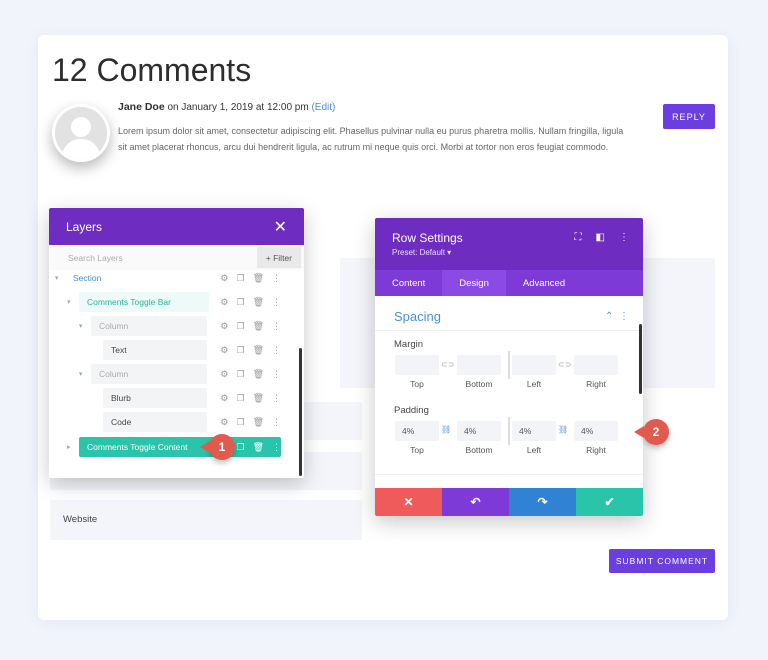  Describe the element at coordinates (84, 226) in the screenshot. I see `layers-title: Layers` at that location.